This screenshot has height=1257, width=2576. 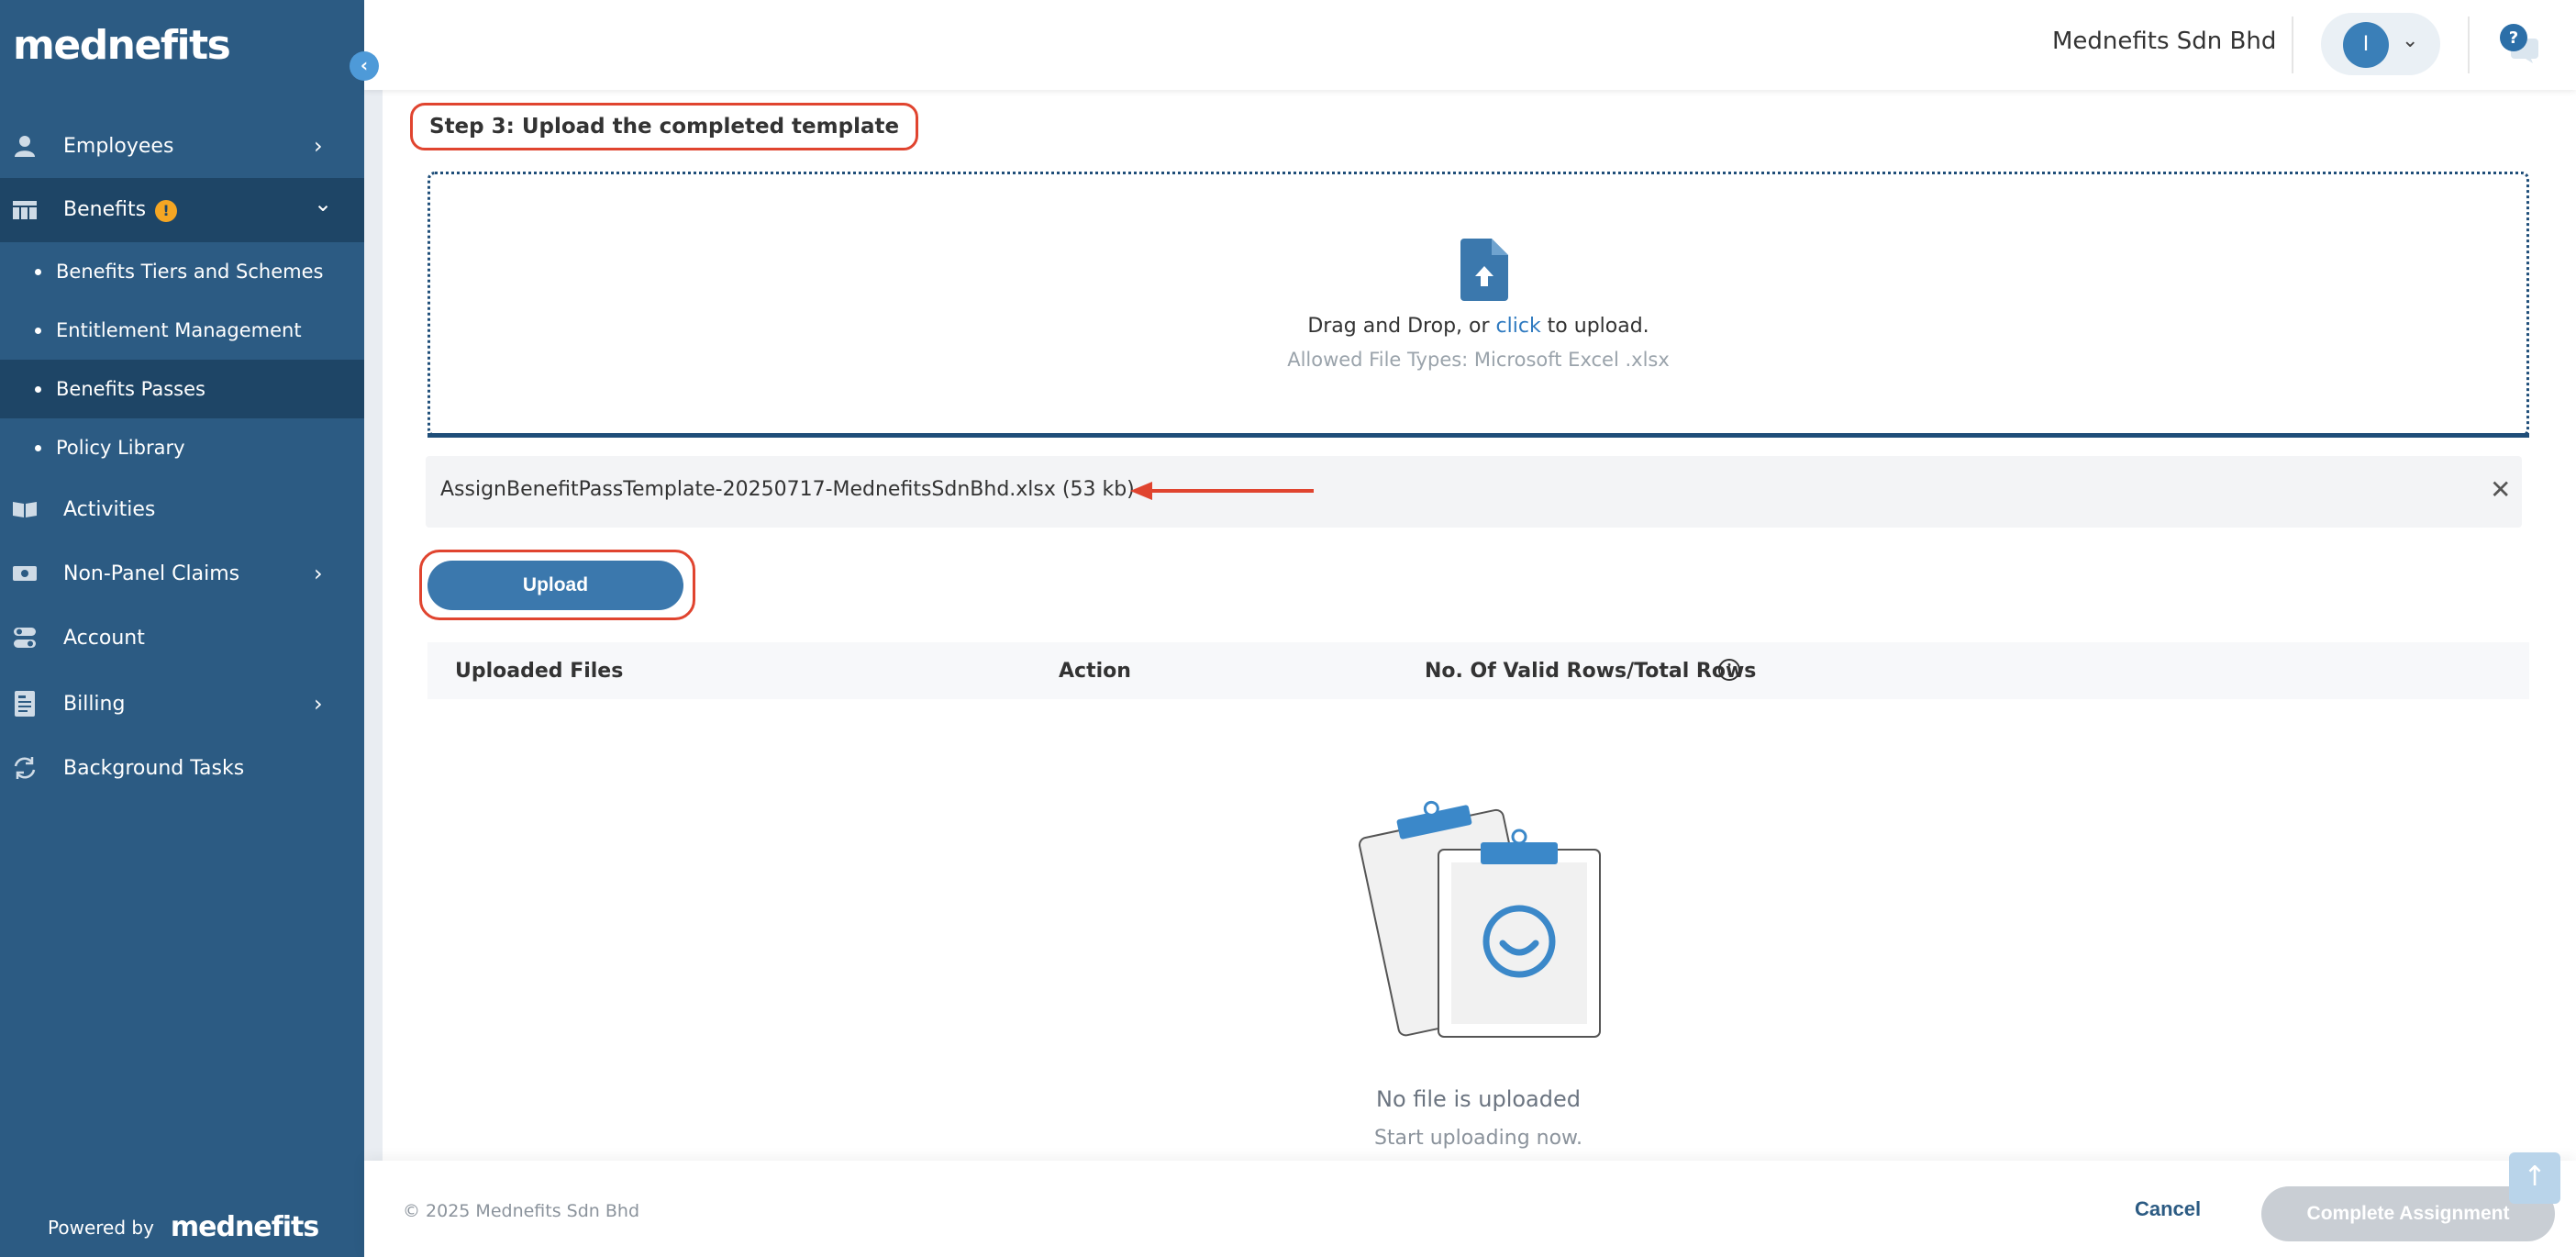 What do you see at coordinates (1478, 1099) in the screenshot?
I see `empty-state-title: No file is uploaded` at bounding box center [1478, 1099].